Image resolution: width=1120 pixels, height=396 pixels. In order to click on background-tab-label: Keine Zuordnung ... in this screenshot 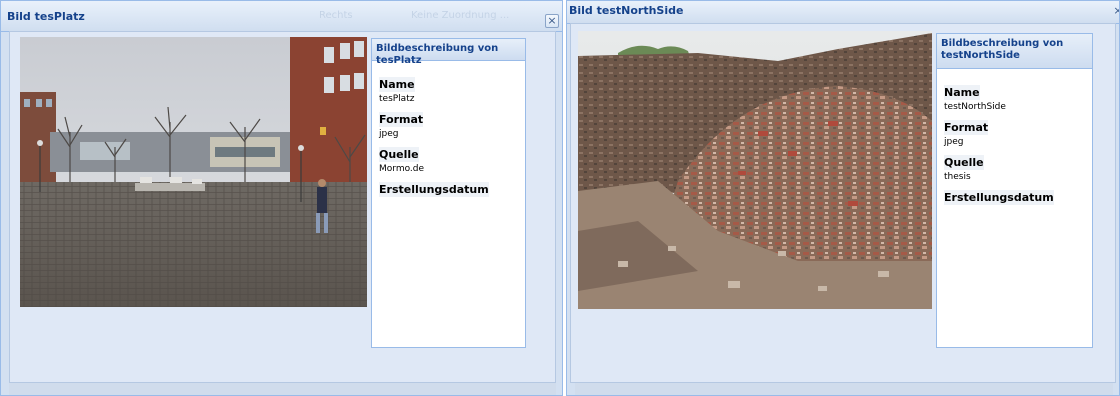, I will do `click(460, 15)`.